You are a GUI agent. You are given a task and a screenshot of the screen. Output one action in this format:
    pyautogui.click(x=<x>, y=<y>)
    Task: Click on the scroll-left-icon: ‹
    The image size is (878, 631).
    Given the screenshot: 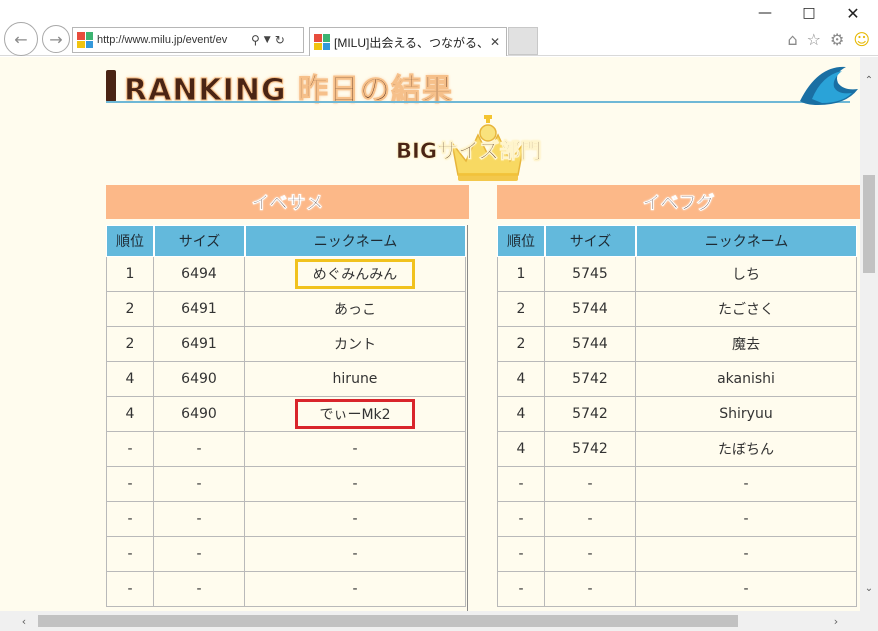 What is the action you would take?
    pyautogui.click(x=24, y=621)
    